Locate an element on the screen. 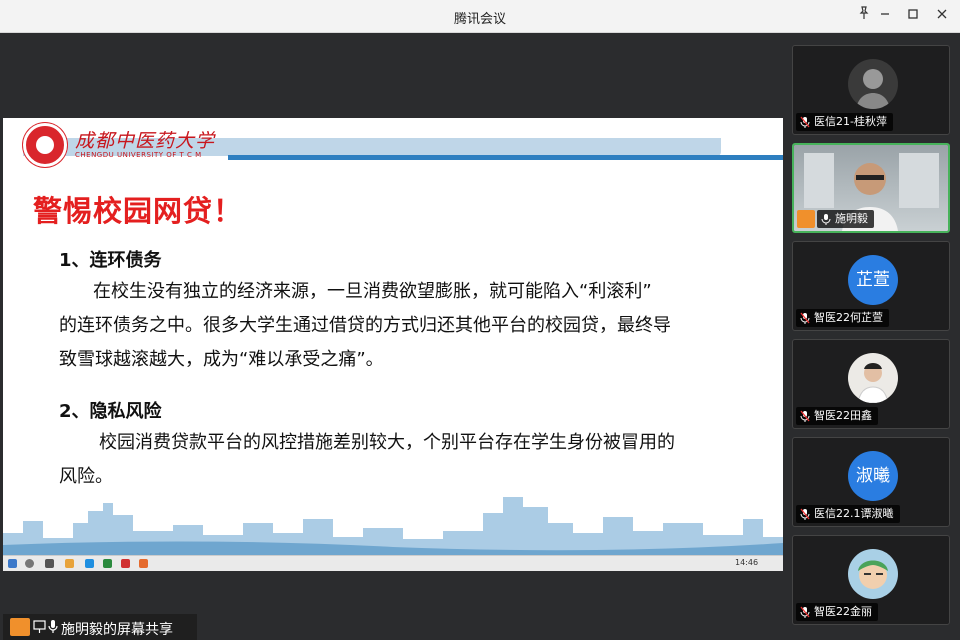 This screenshot has width=960, height=640. windows-start-icon is located at coordinates (12, 563).